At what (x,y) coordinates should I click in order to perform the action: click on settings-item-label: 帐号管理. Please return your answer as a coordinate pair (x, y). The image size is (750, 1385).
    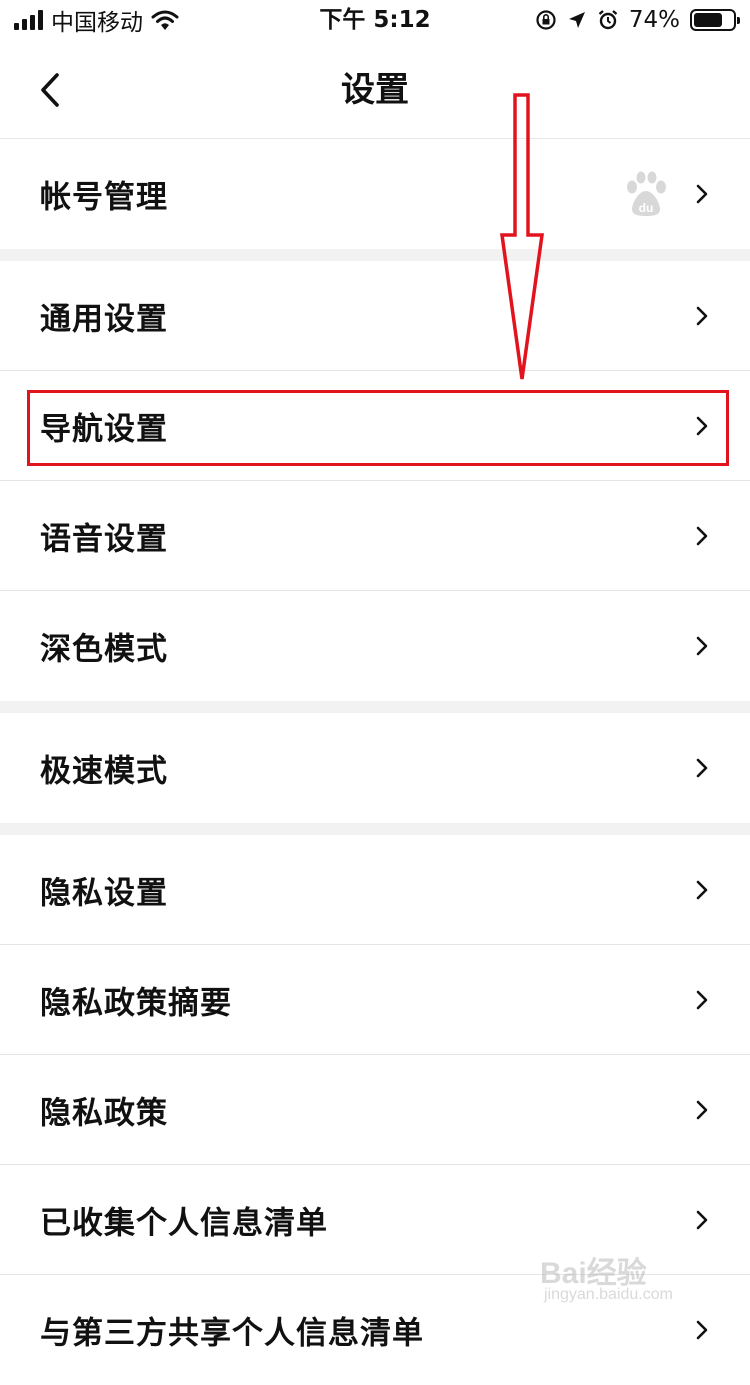
    Looking at the image, I should click on (104, 197).